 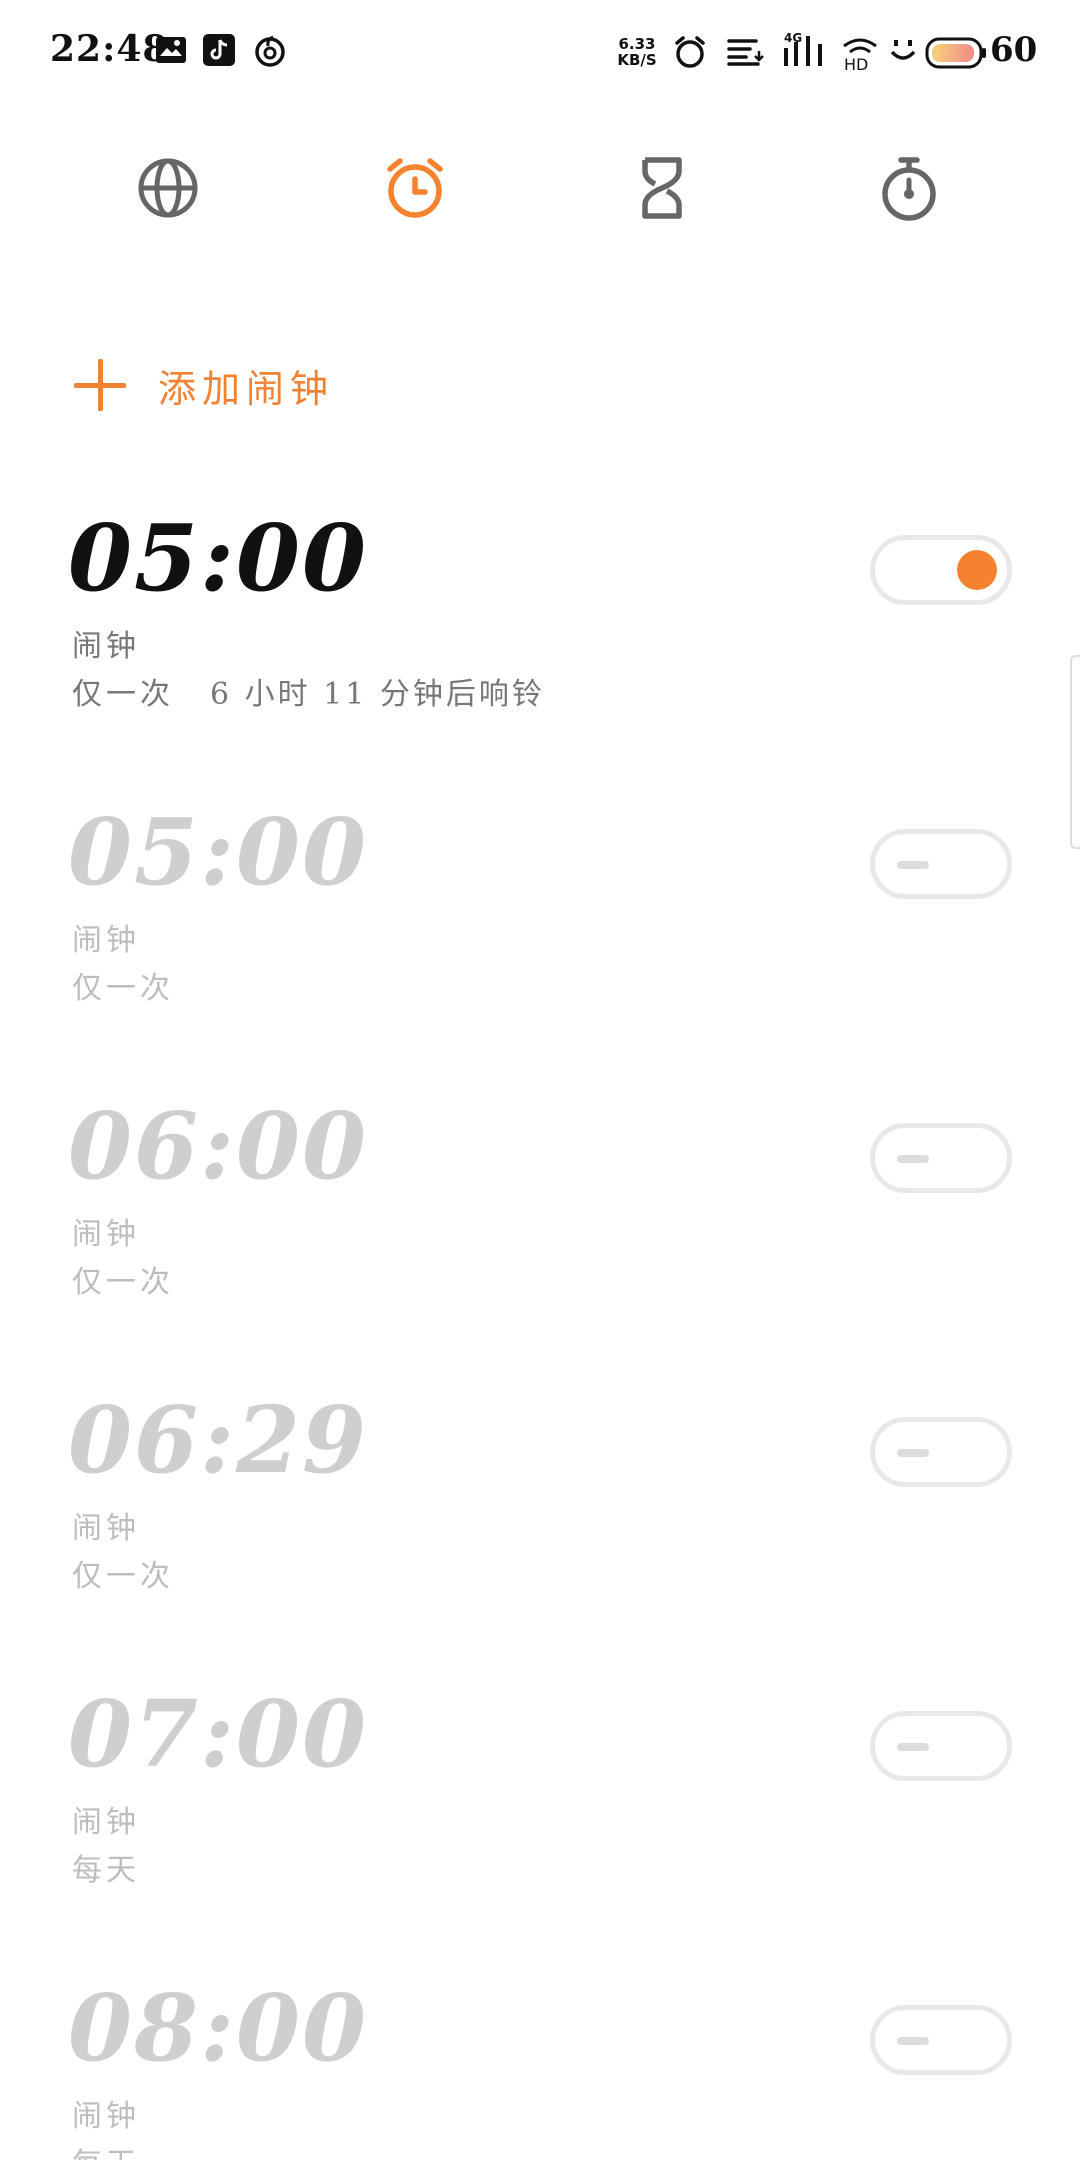 I want to click on alarm-status-icon, so click(x=690, y=54).